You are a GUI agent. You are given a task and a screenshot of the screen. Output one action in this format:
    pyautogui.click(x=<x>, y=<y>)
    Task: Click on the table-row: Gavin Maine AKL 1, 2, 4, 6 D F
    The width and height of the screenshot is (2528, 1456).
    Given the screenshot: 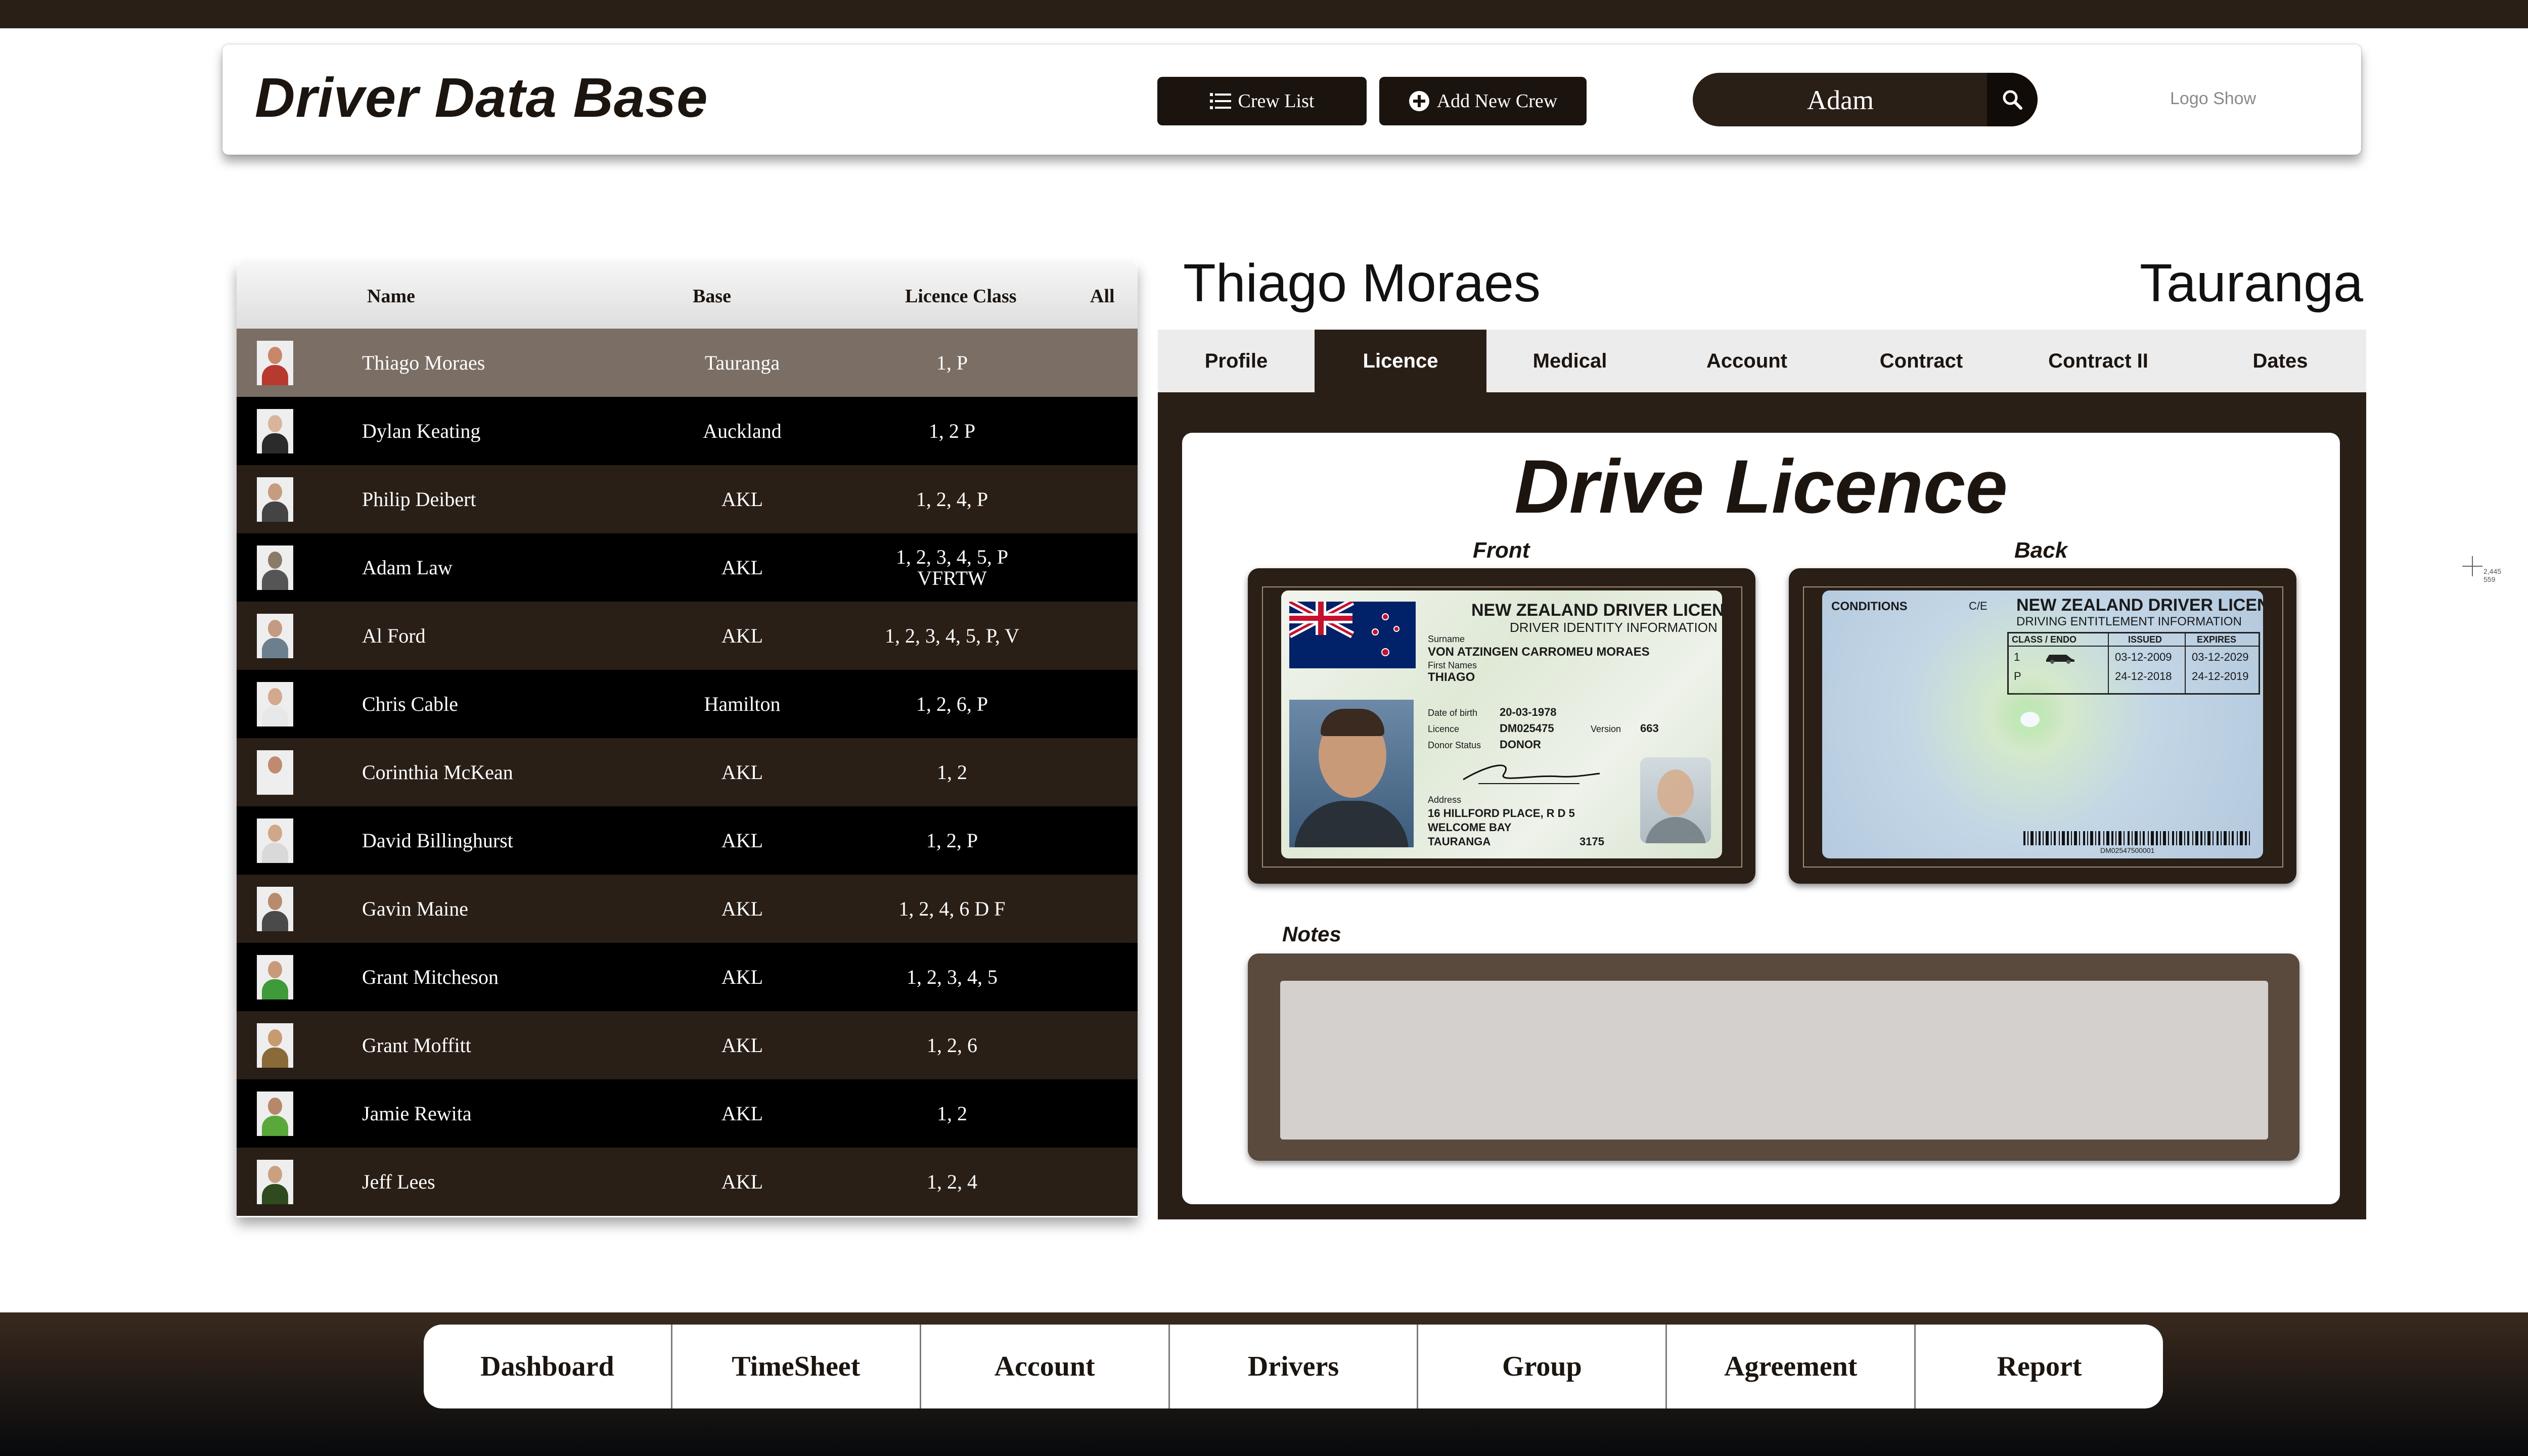 What is the action you would take?
    pyautogui.click(x=687, y=909)
    